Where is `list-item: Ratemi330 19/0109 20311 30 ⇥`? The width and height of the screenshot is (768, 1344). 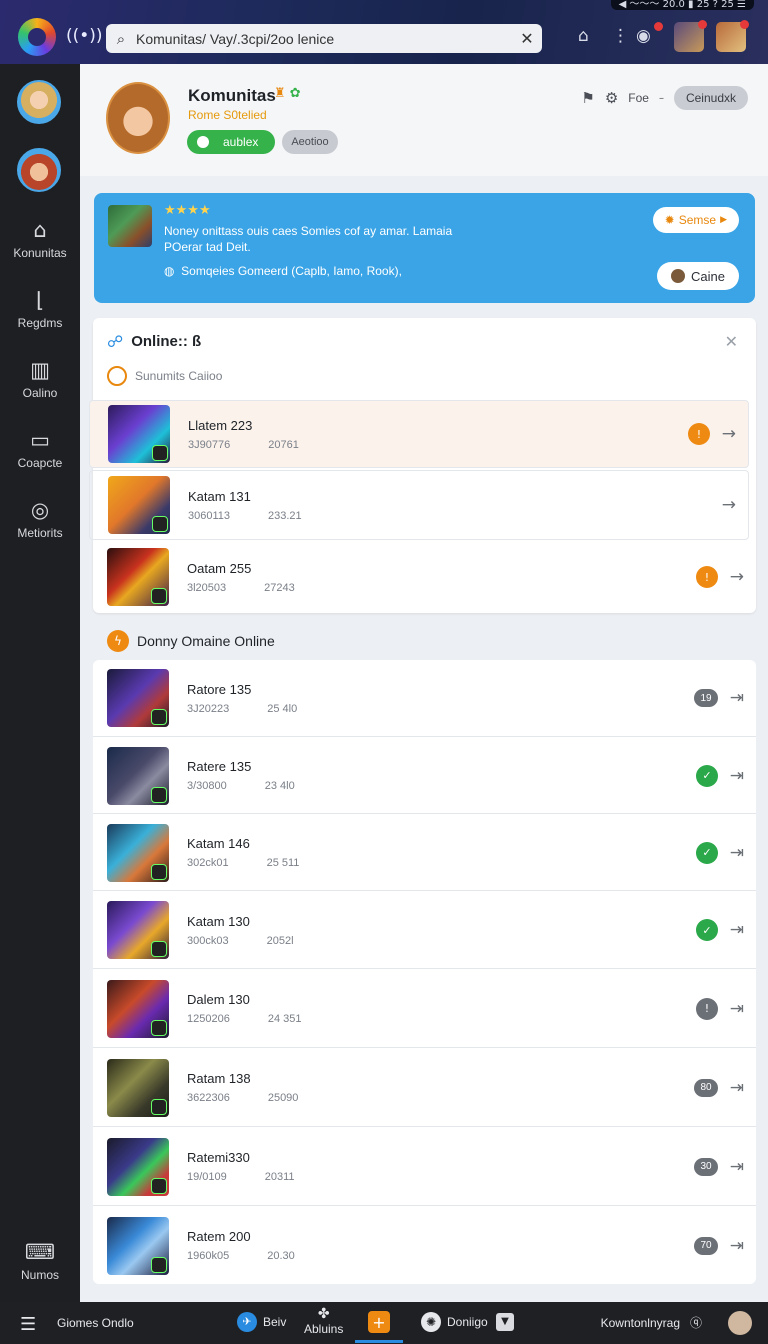 list-item: Ratemi330 19/0109 20311 30 ⇥ is located at coordinates (424, 1167).